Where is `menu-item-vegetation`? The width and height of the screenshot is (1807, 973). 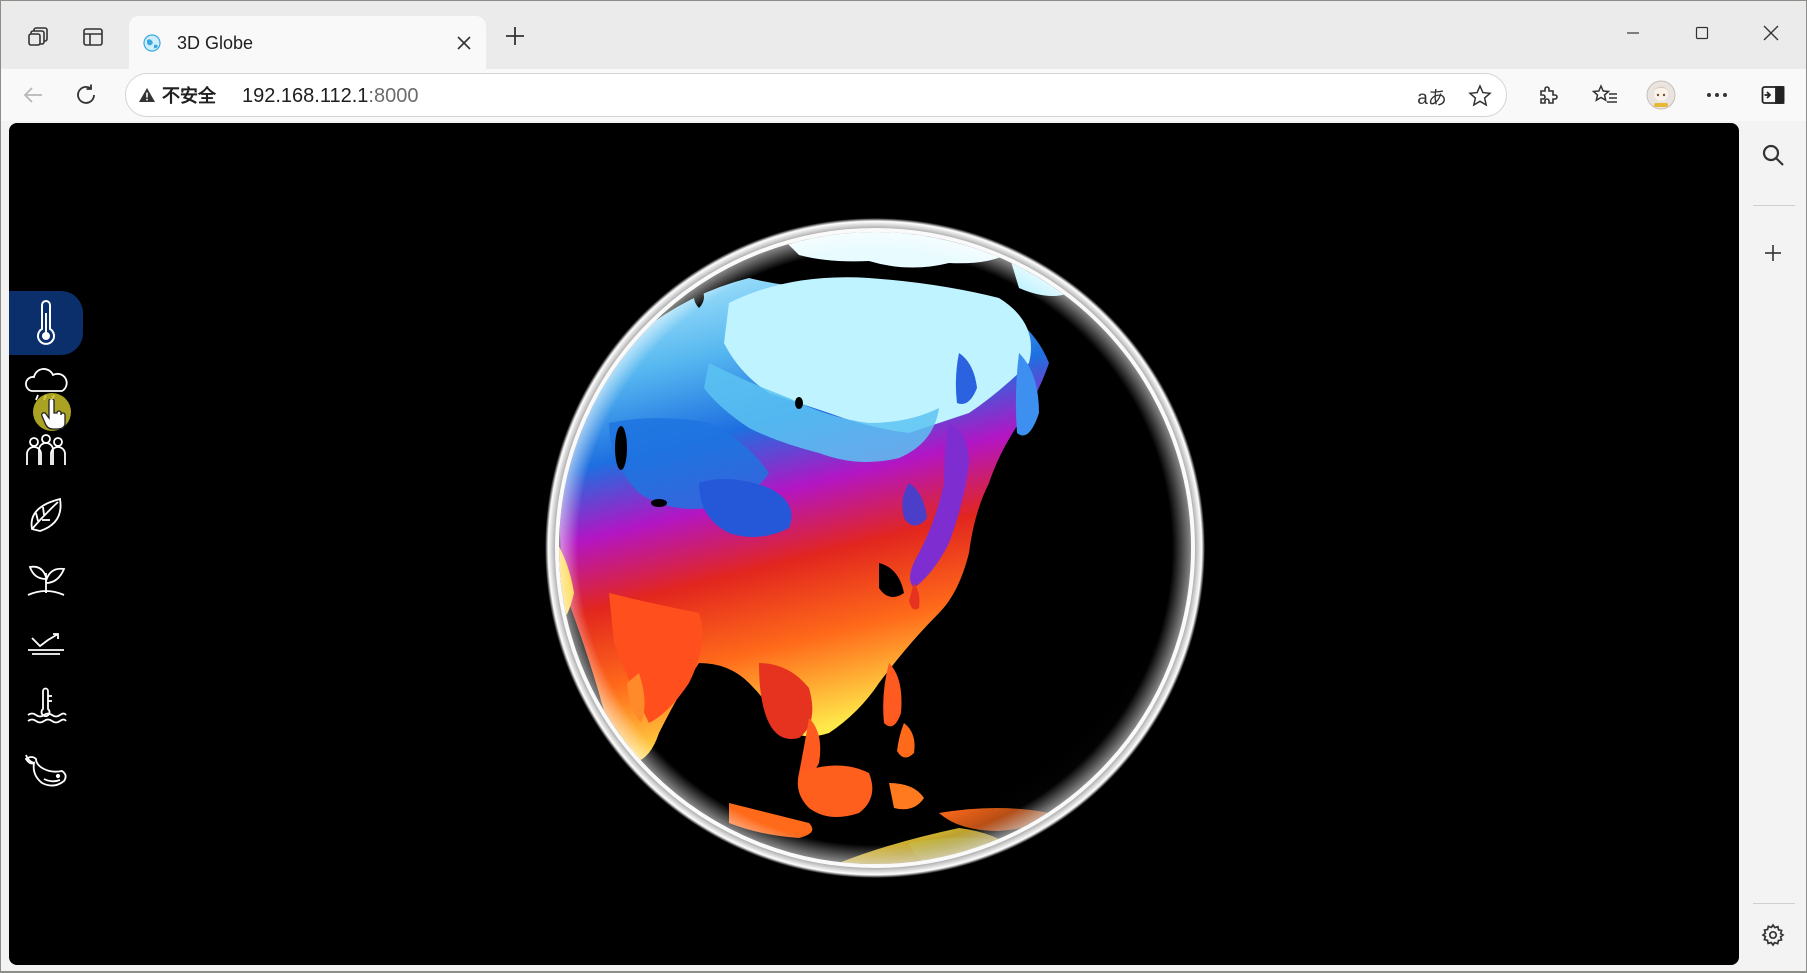
menu-item-vegetation is located at coordinates (46, 515).